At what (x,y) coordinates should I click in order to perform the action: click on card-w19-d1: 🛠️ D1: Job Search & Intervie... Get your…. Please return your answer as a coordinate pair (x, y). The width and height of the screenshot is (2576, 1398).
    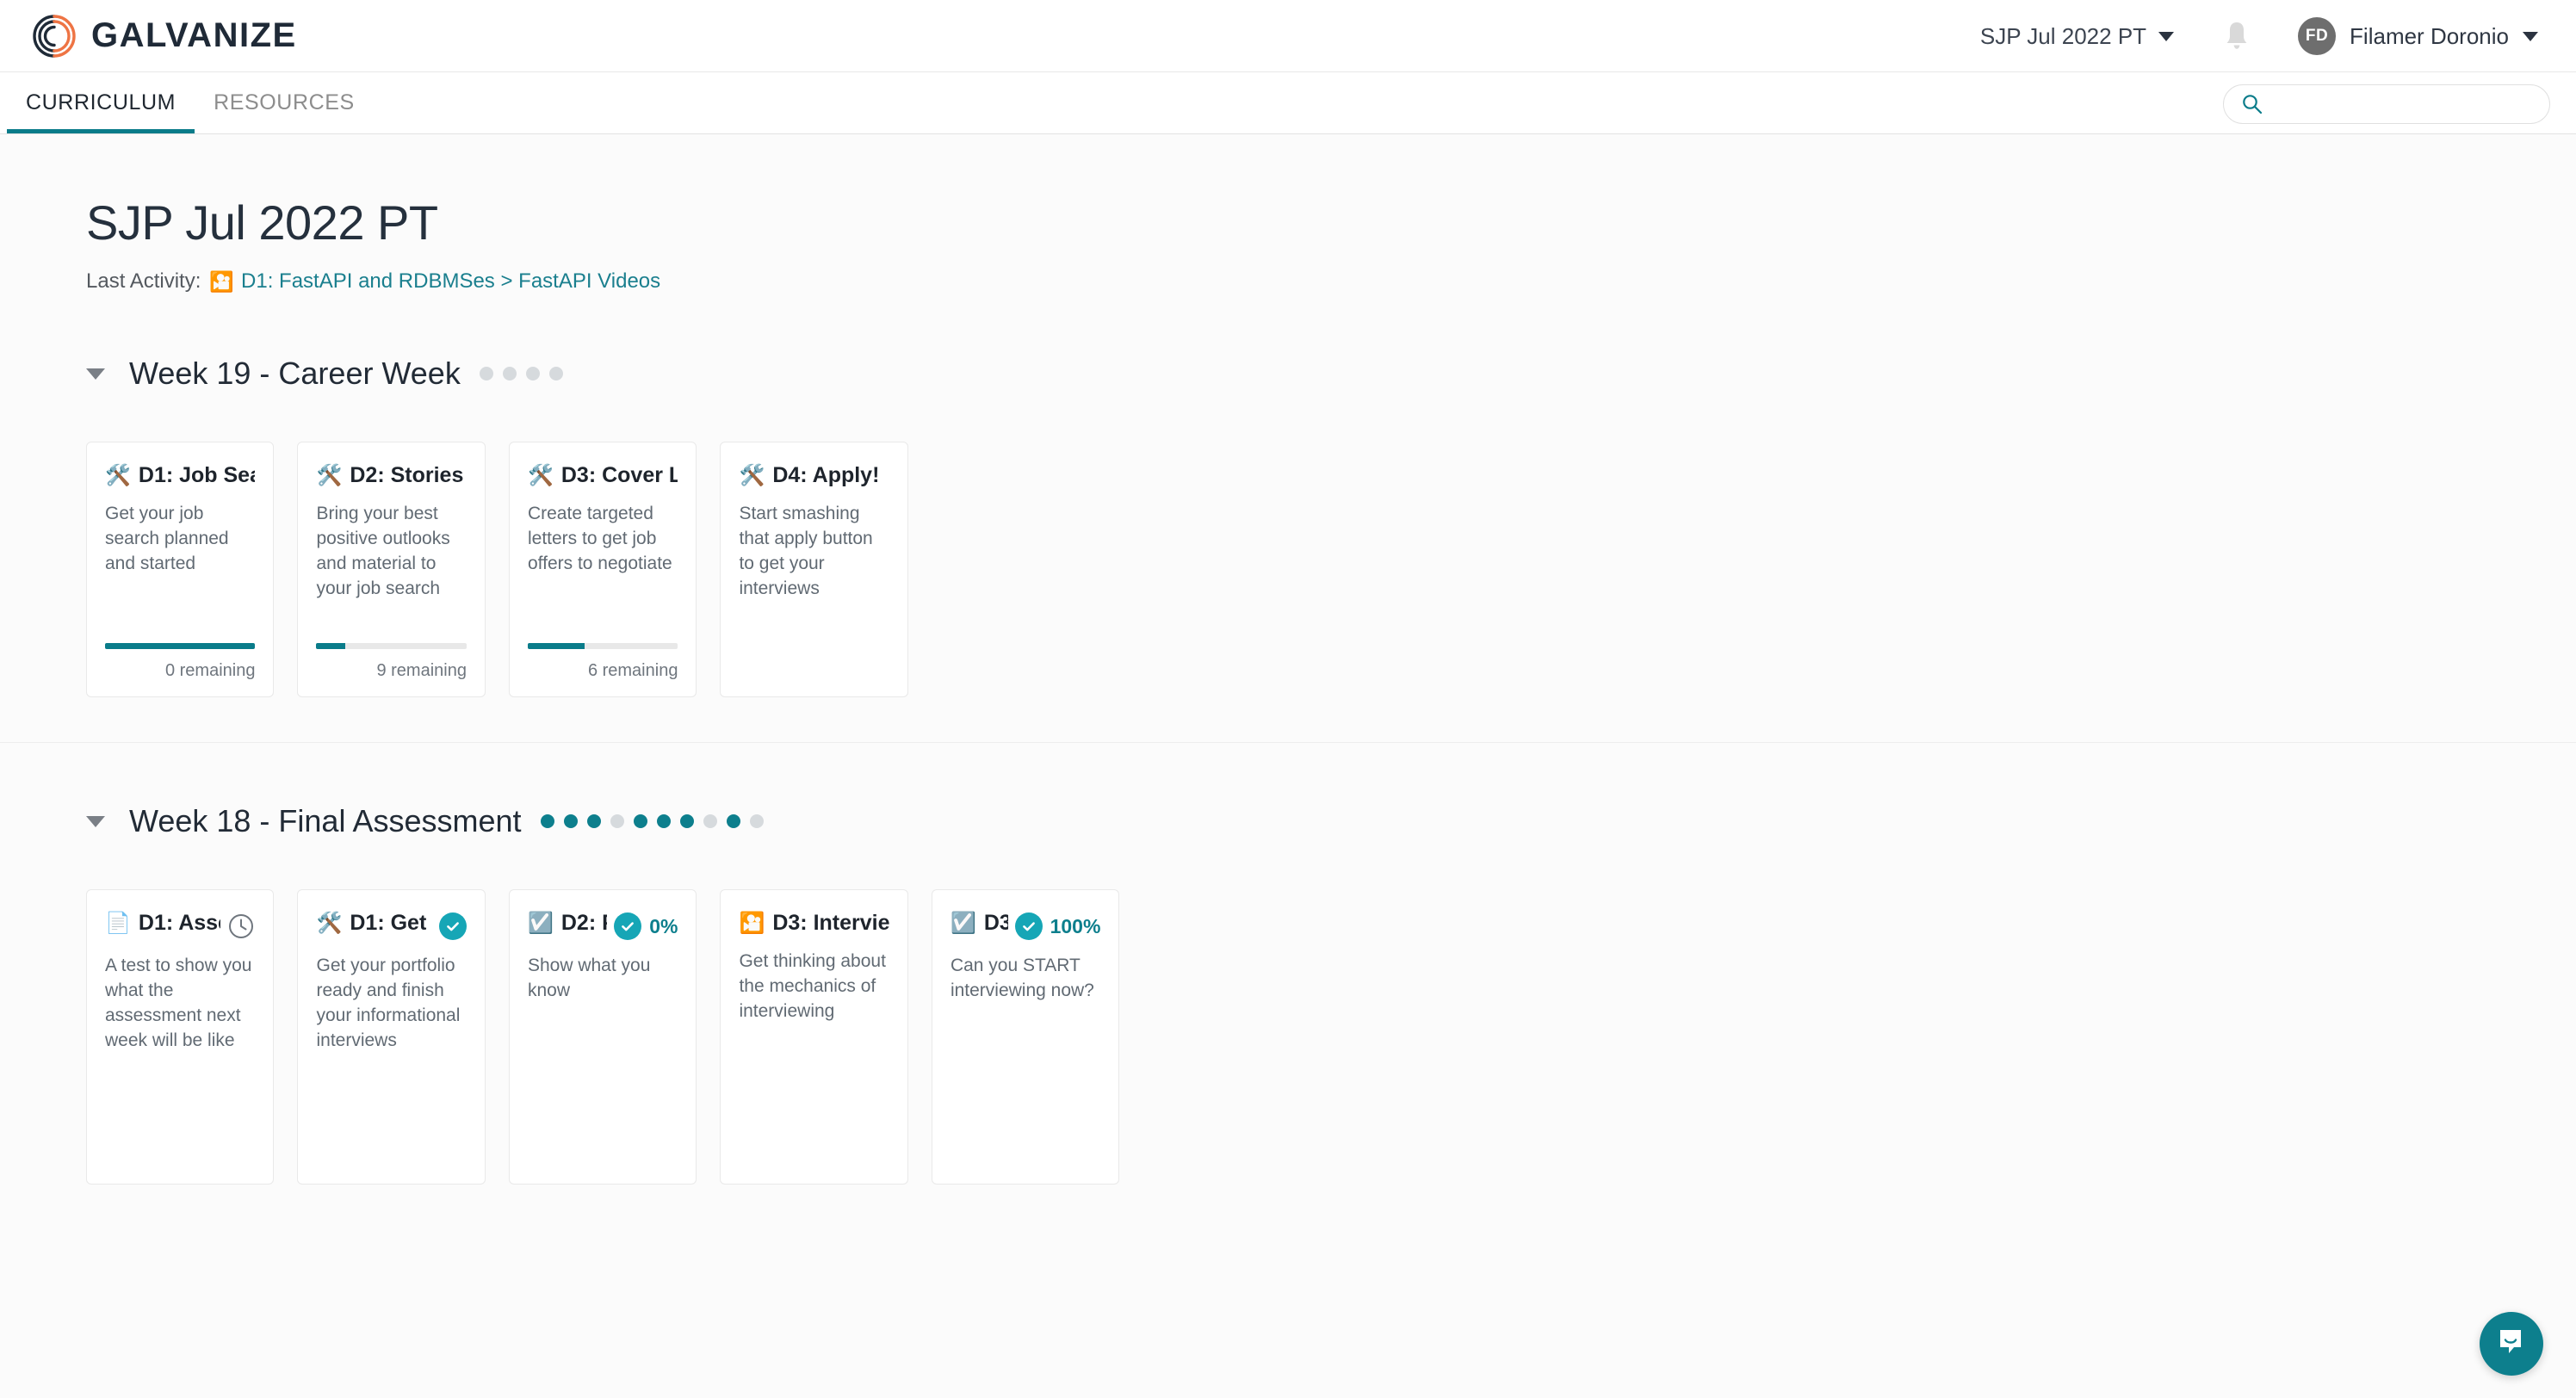
    Looking at the image, I should click on (180, 569).